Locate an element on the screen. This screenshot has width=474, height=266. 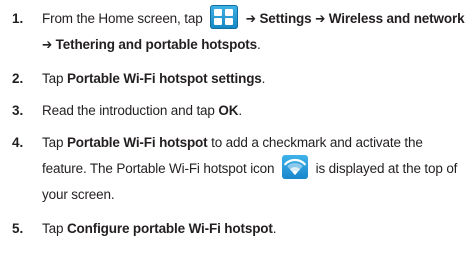
step-text: Tap Configure portable Wi-Fi hotspot. is located at coordinates (256, 229).